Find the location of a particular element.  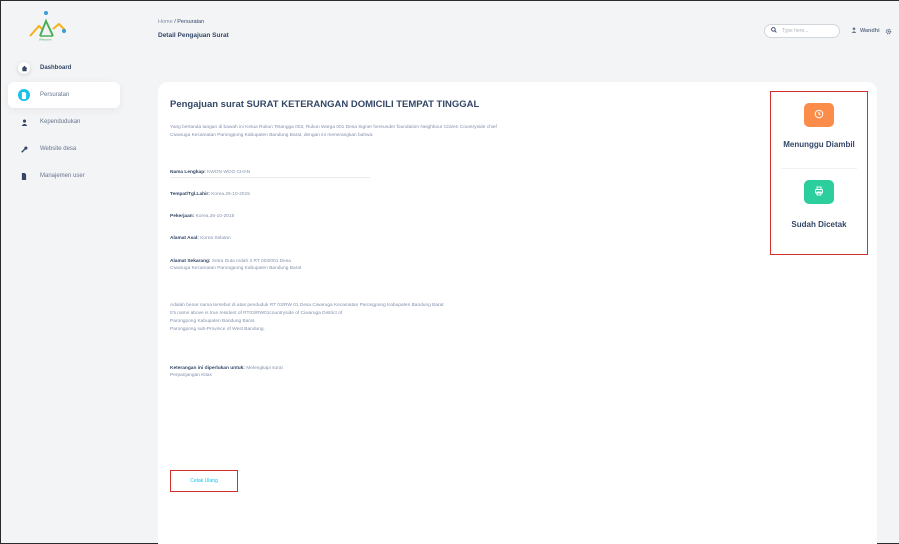

clock-icon is located at coordinates (819, 115).